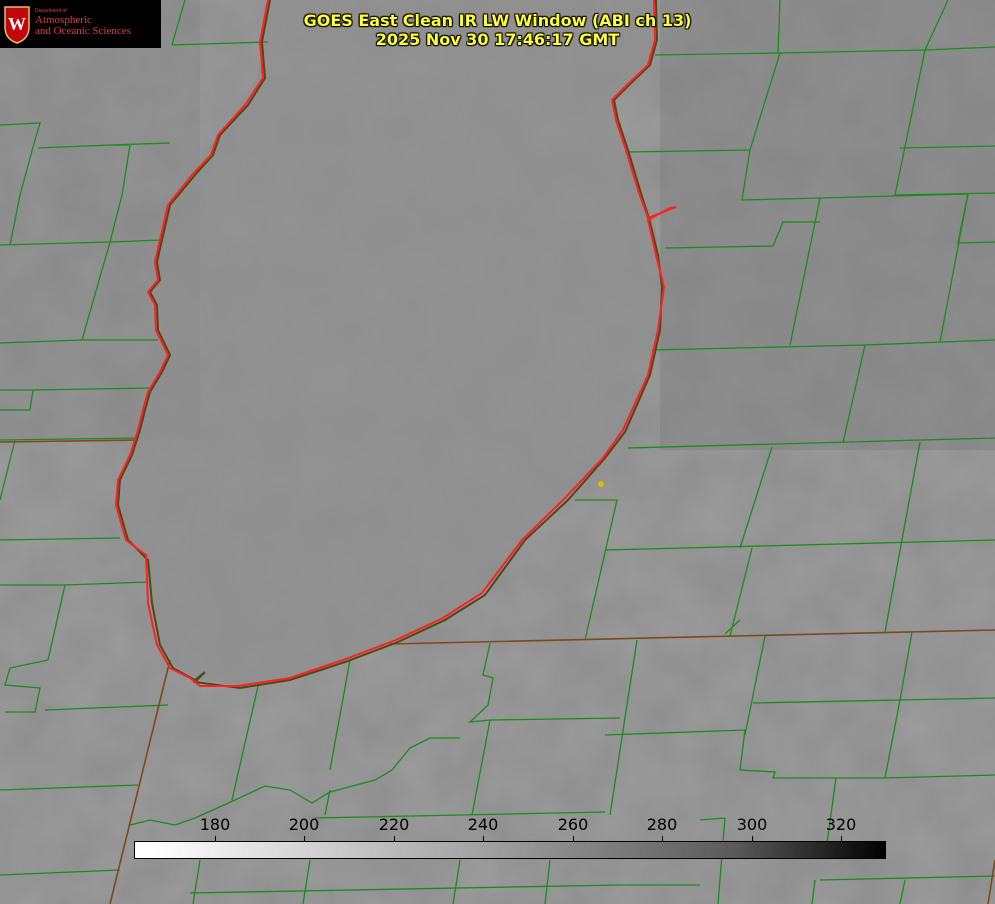 This screenshot has width=995, height=904. What do you see at coordinates (510, 850) in the screenshot?
I see `colorbar` at bounding box center [510, 850].